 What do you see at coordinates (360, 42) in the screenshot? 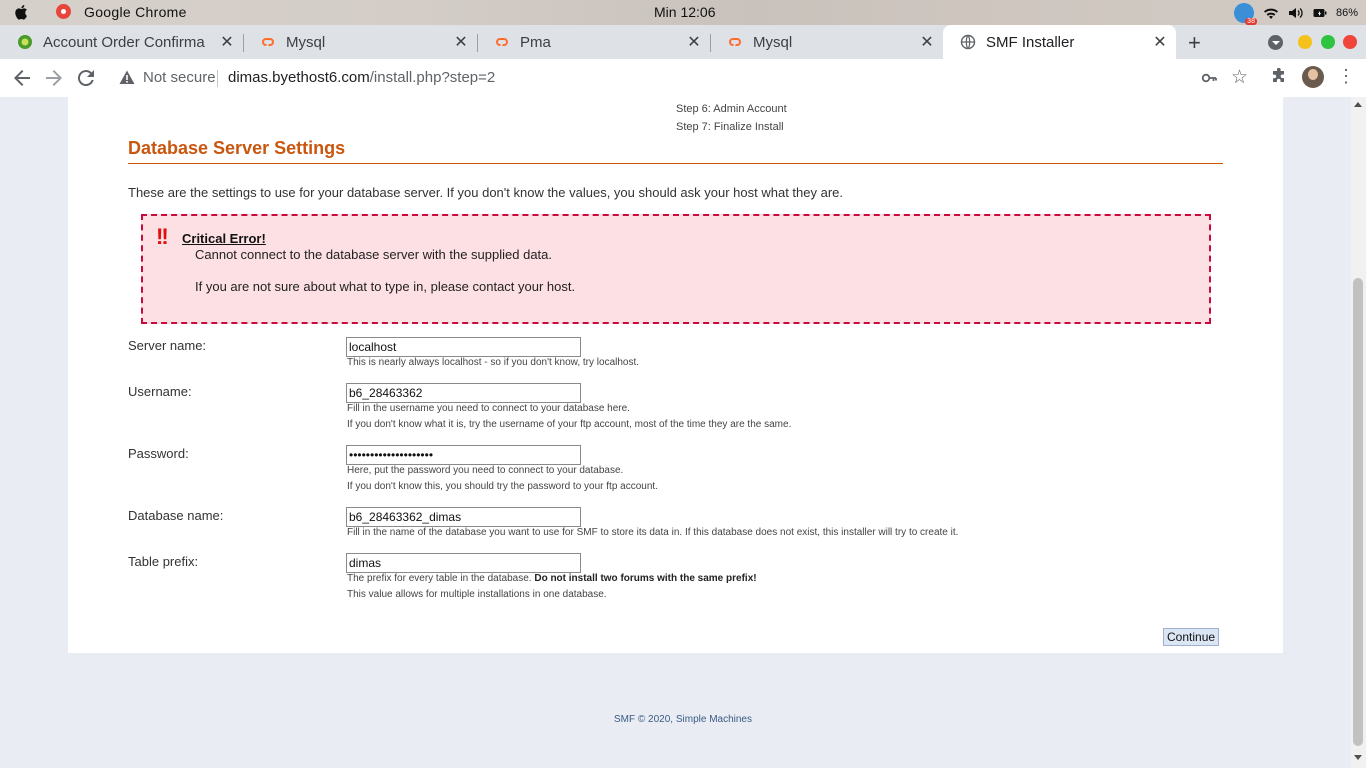
I see `tab-mysql-1: Mysql ✕` at bounding box center [360, 42].